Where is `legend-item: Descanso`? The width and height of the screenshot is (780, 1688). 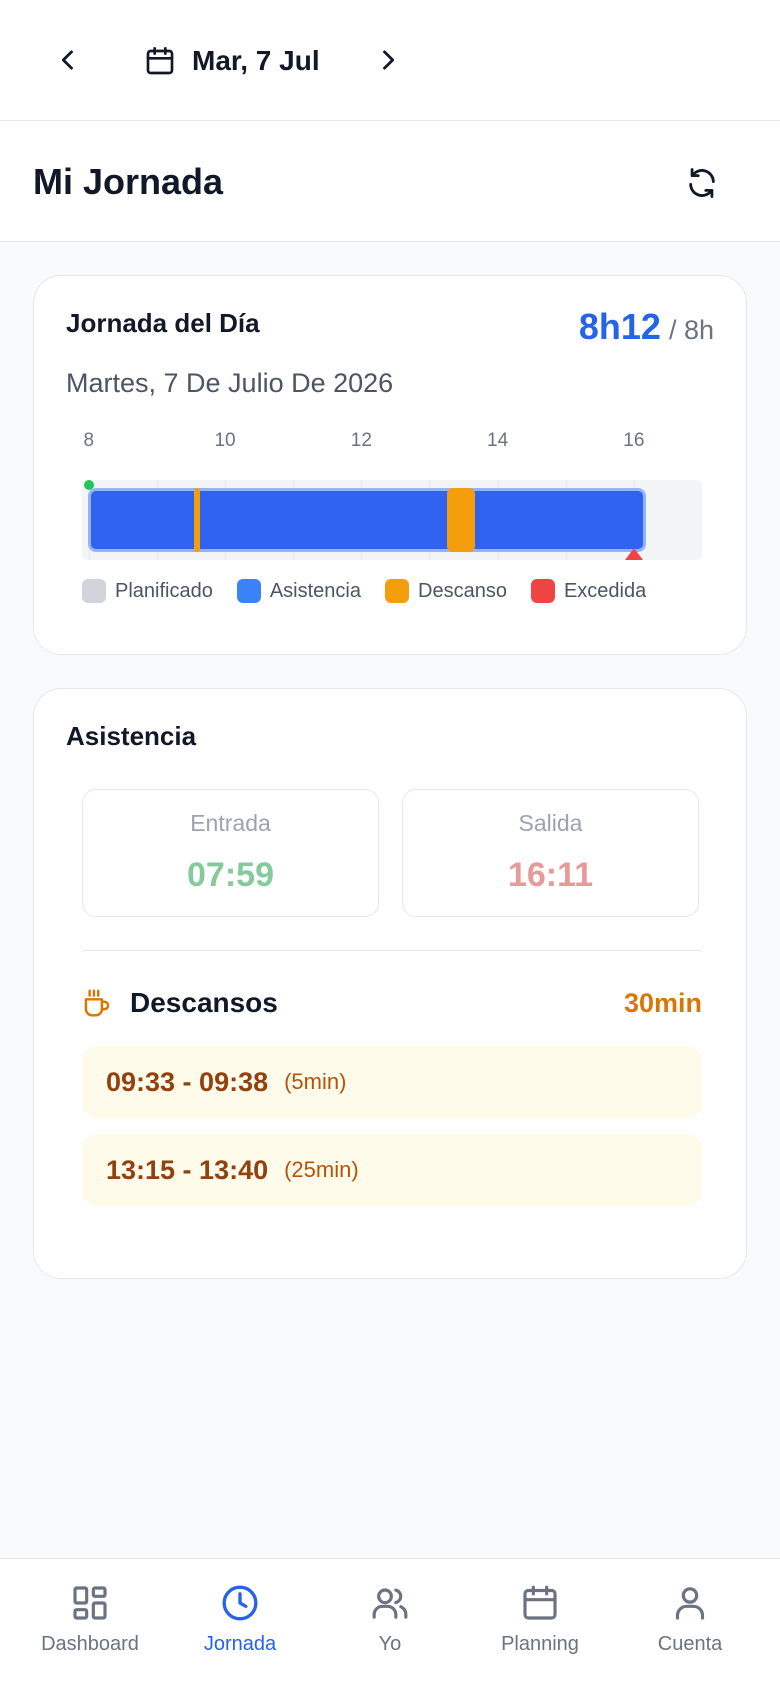
legend-item: Descanso is located at coordinates (446, 591).